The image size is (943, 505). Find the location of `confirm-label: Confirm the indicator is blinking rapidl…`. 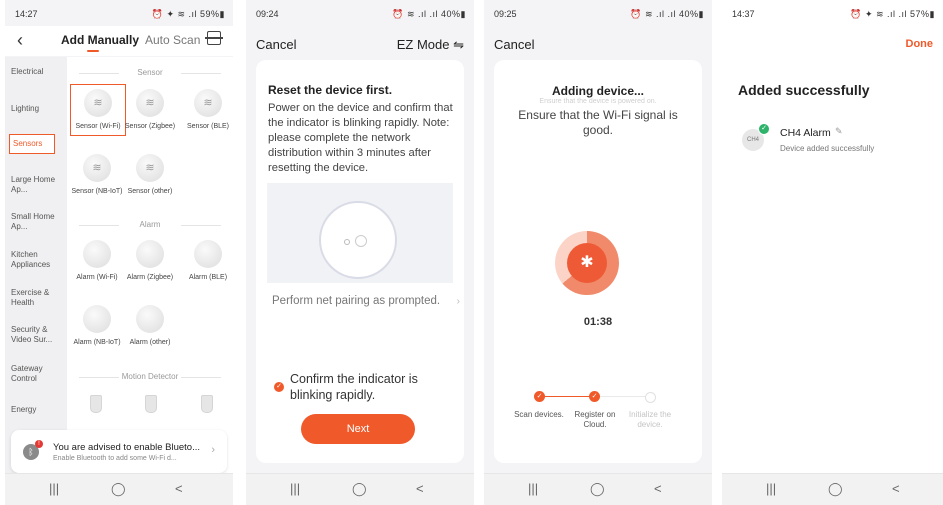

confirm-label: Confirm the indicator is blinking rapidl… is located at coordinates (365, 387).